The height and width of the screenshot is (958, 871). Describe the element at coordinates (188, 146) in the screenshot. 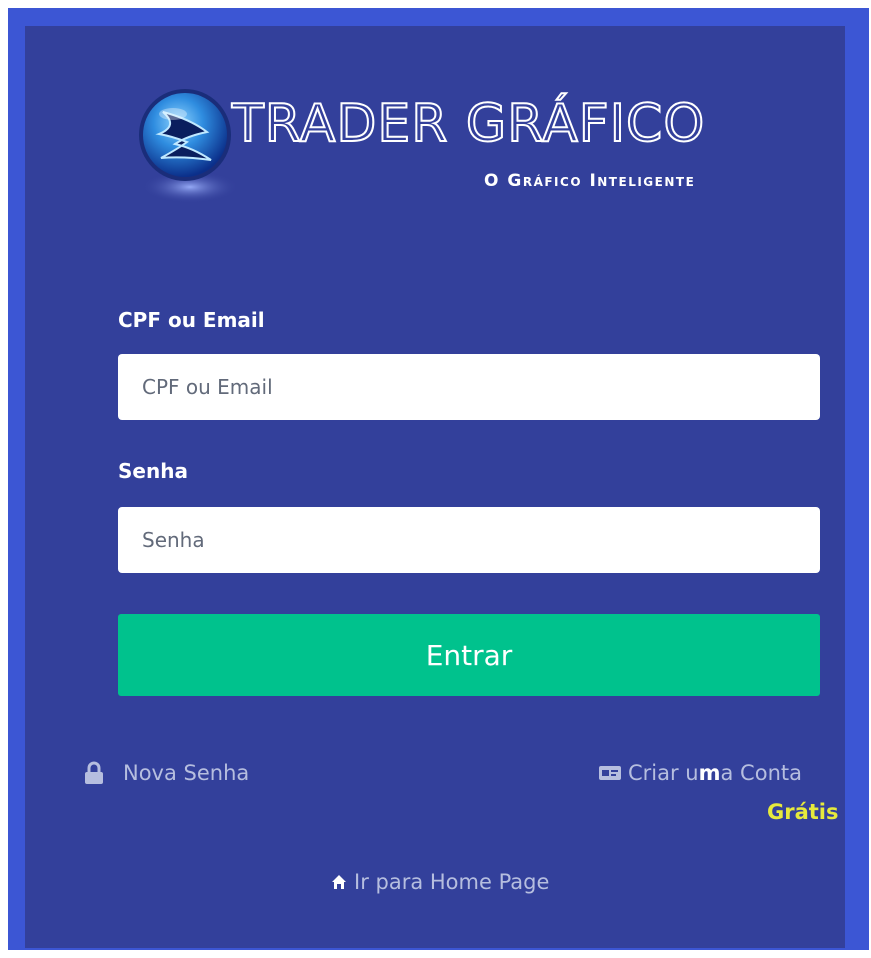

I see `logo-globe-icon` at that location.